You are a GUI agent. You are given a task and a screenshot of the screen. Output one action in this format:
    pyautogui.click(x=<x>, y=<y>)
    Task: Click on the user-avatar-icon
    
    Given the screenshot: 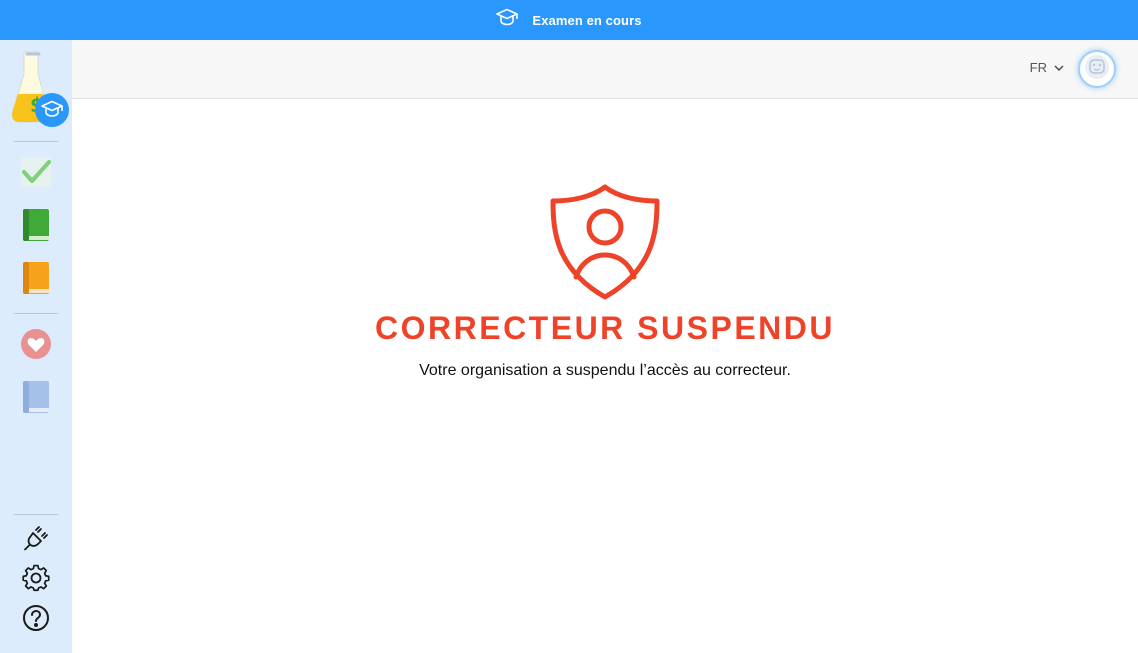 What is the action you would take?
    pyautogui.click(x=1097, y=69)
    